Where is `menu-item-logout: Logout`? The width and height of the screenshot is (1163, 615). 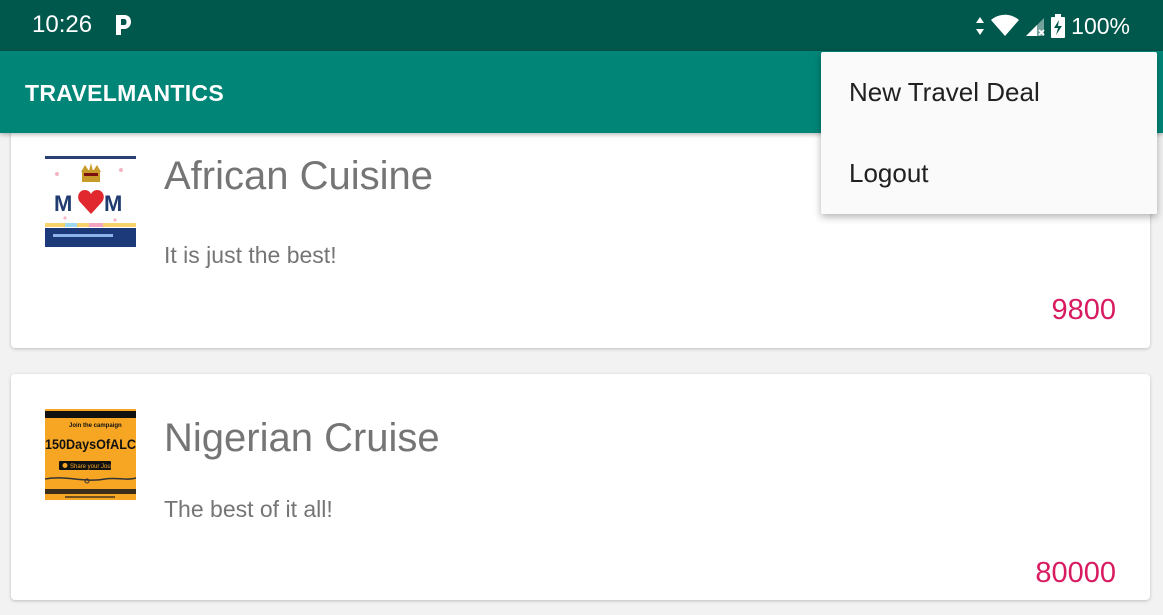
menu-item-logout: Logout is located at coordinates (989, 173).